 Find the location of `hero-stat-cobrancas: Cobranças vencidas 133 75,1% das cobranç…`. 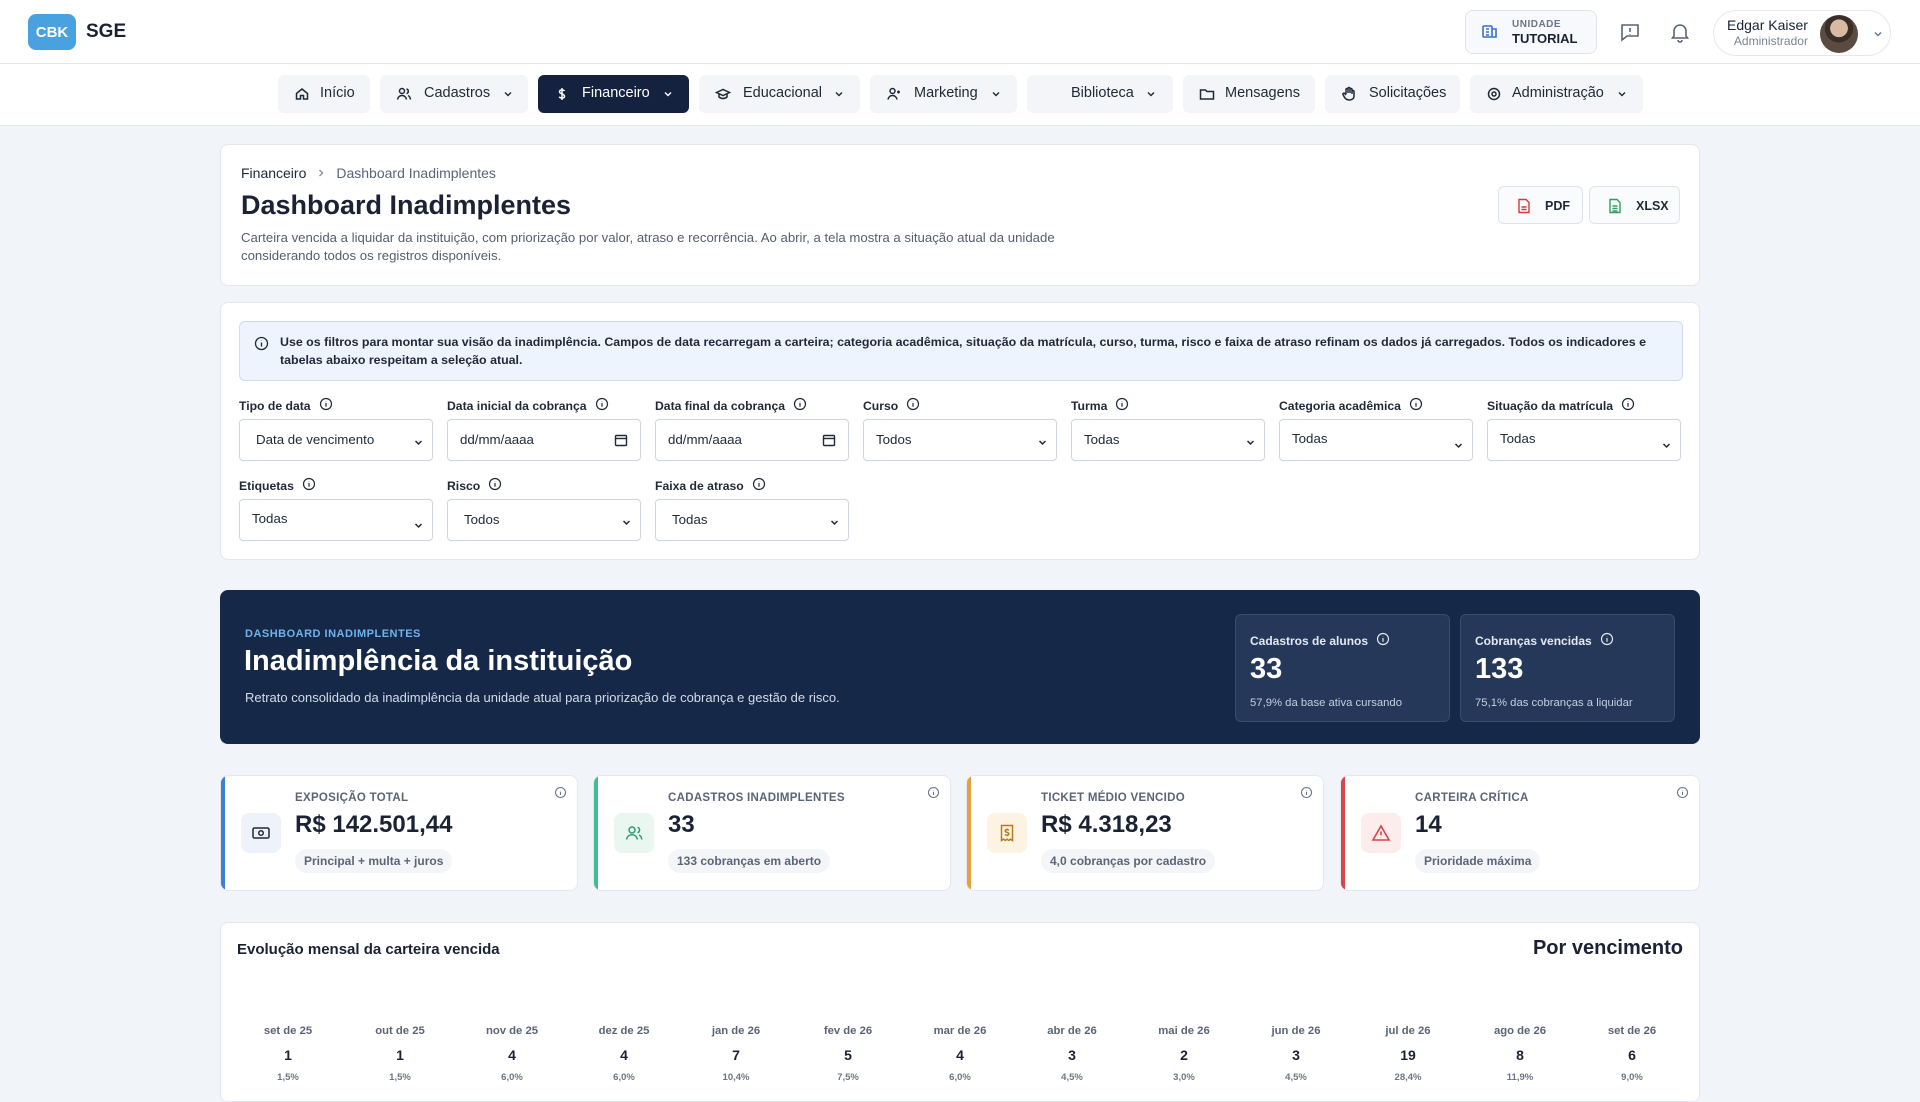

hero-stat-cobrancas: Cobranças vencidas 133 75,1% das cobranç… is located at coordinates (1567, 668).